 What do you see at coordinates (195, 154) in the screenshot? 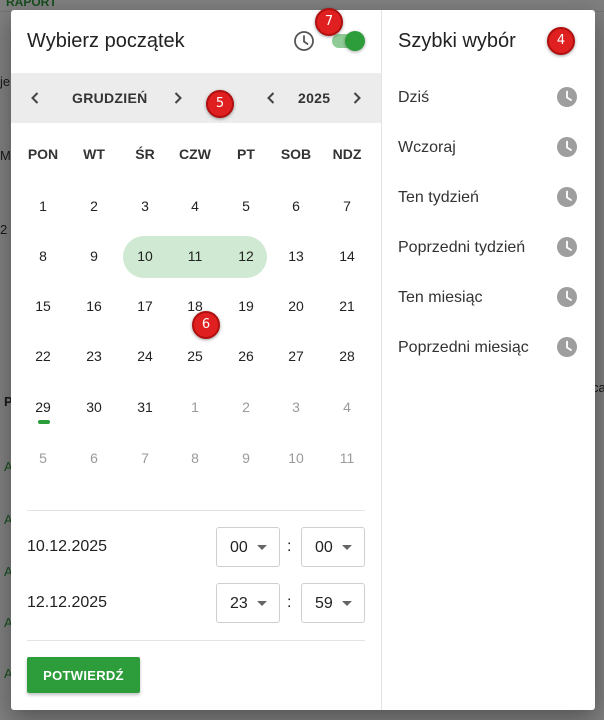
I see `weekday-label: CZW` at bounding box center [195, 154].